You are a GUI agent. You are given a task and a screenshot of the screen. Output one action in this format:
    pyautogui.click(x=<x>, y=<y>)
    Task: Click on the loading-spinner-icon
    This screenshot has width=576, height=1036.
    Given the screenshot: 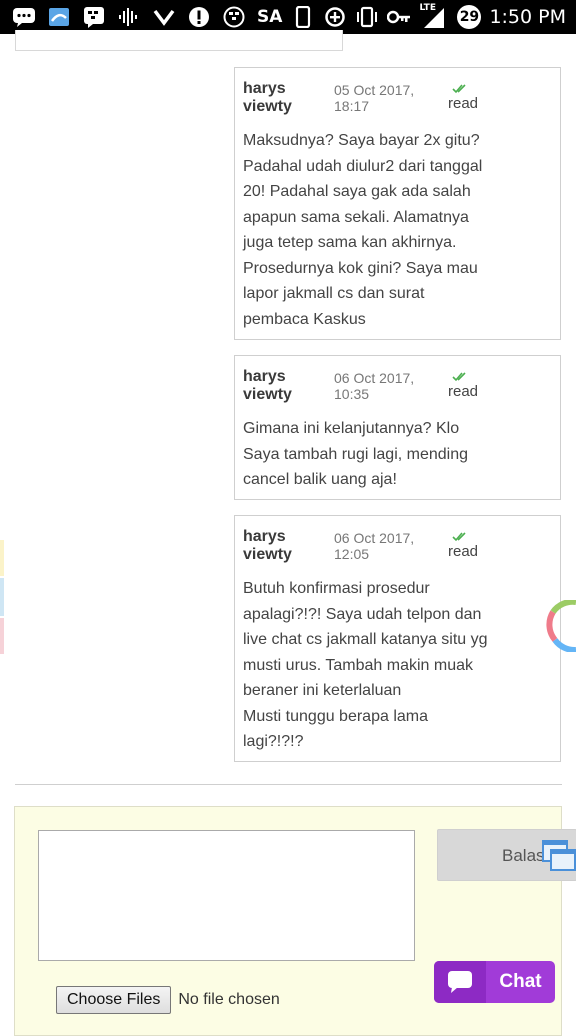 What is the action you would take?
    pyautogui.click(x=561, y=626)
    